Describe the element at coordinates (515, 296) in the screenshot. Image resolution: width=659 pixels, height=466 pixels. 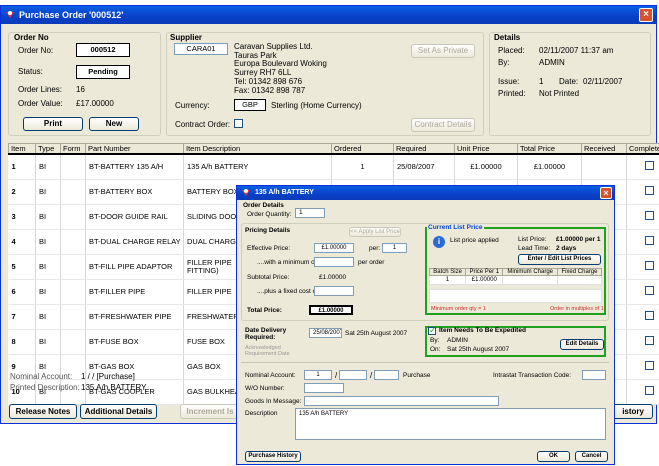
I see `batch-table-fill` at that location.